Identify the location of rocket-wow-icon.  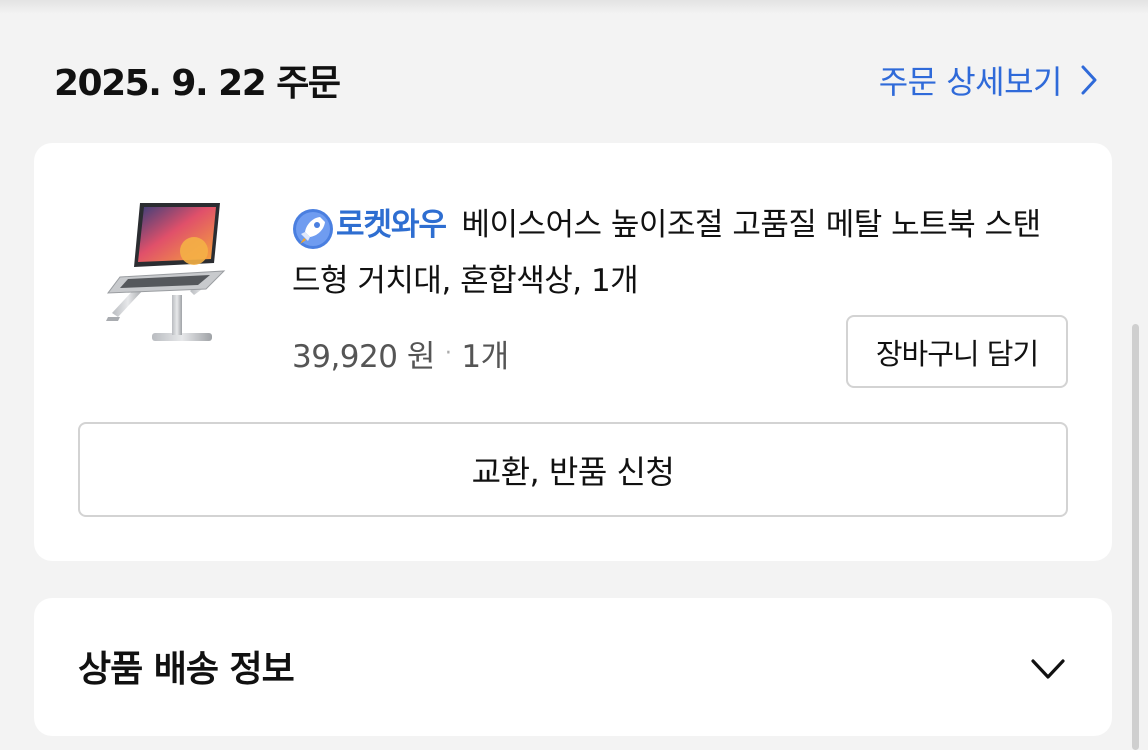
(313, 228).